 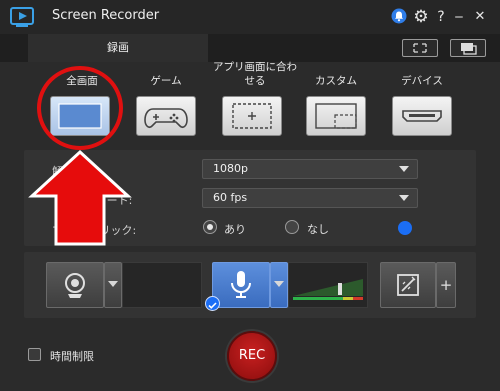 What do you see at coordinates (80, 197) in the screenshot?
I see `annotation-arrow-icon` at bounding box center [80, 197].